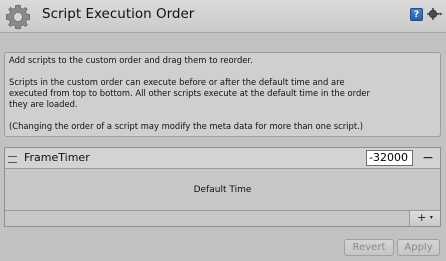 The height and width of the screenshot is (261, 446). What do you see at coordinates (43, 104) in the screenshot?
I see `info-line: they are loaded.` at bounding box center [43, 104].